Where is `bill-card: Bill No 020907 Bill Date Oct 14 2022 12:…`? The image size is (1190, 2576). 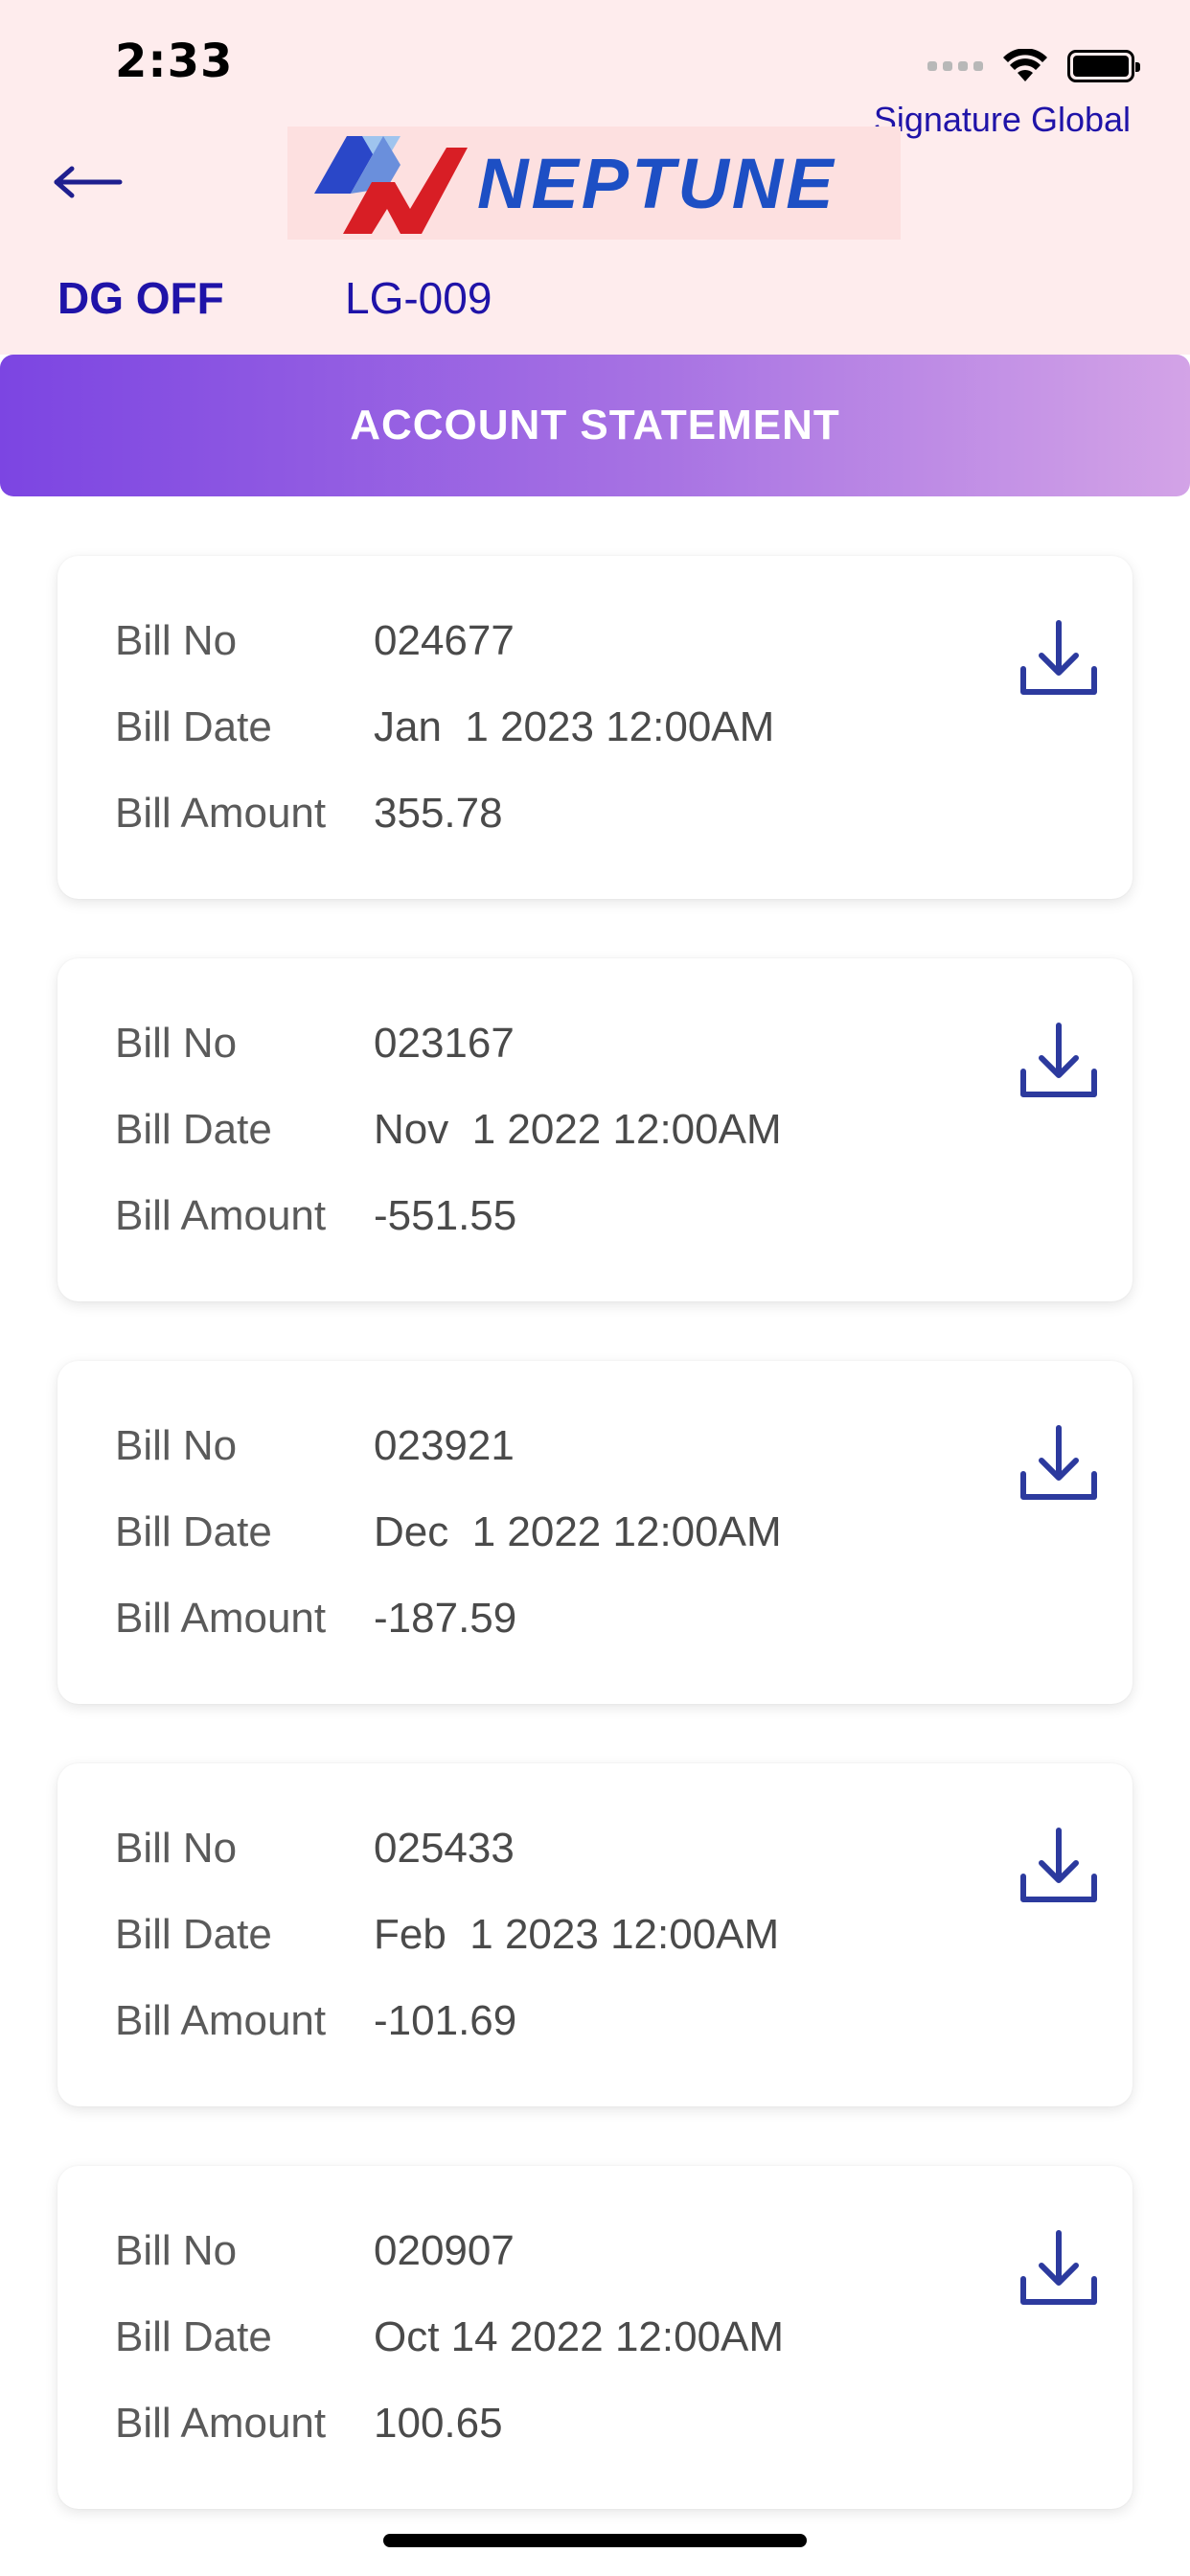 bill-card: Bill No 020907 Bill Date Oct 14 2022 12:… is located at coordinates (595, 2337).